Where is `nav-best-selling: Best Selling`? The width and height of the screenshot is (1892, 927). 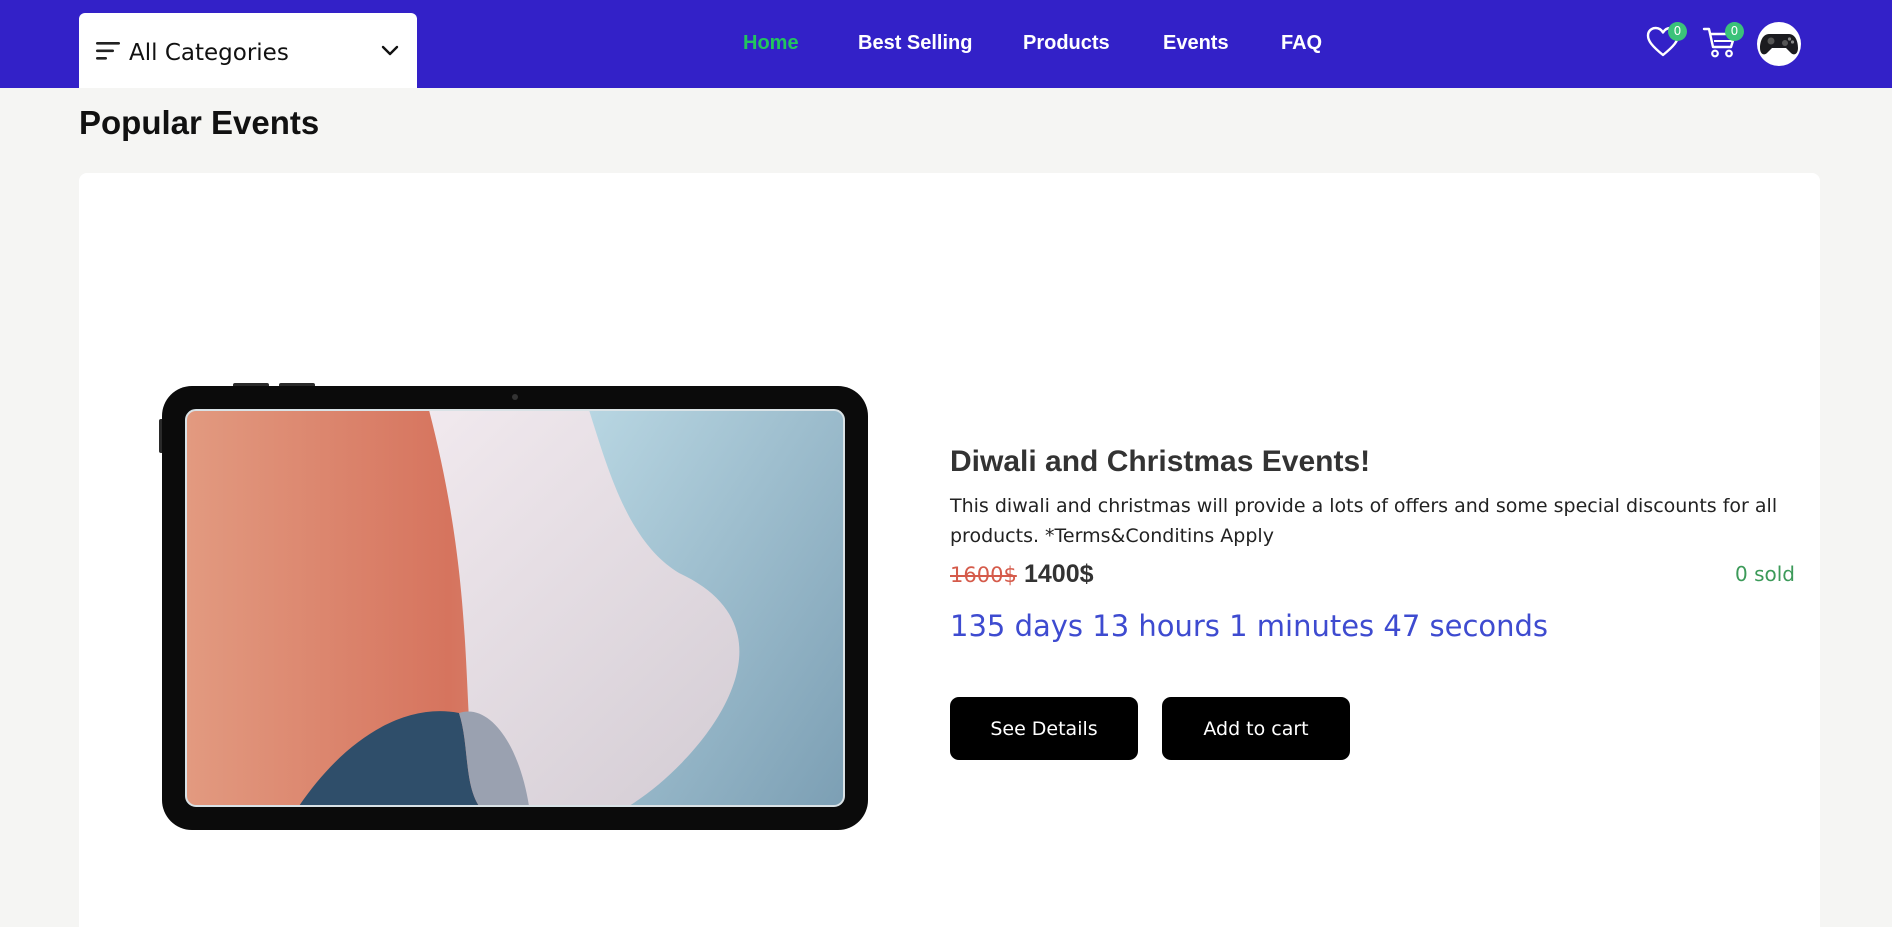
nav-best-selling: Best Selling is located at coordinates (915, 43).